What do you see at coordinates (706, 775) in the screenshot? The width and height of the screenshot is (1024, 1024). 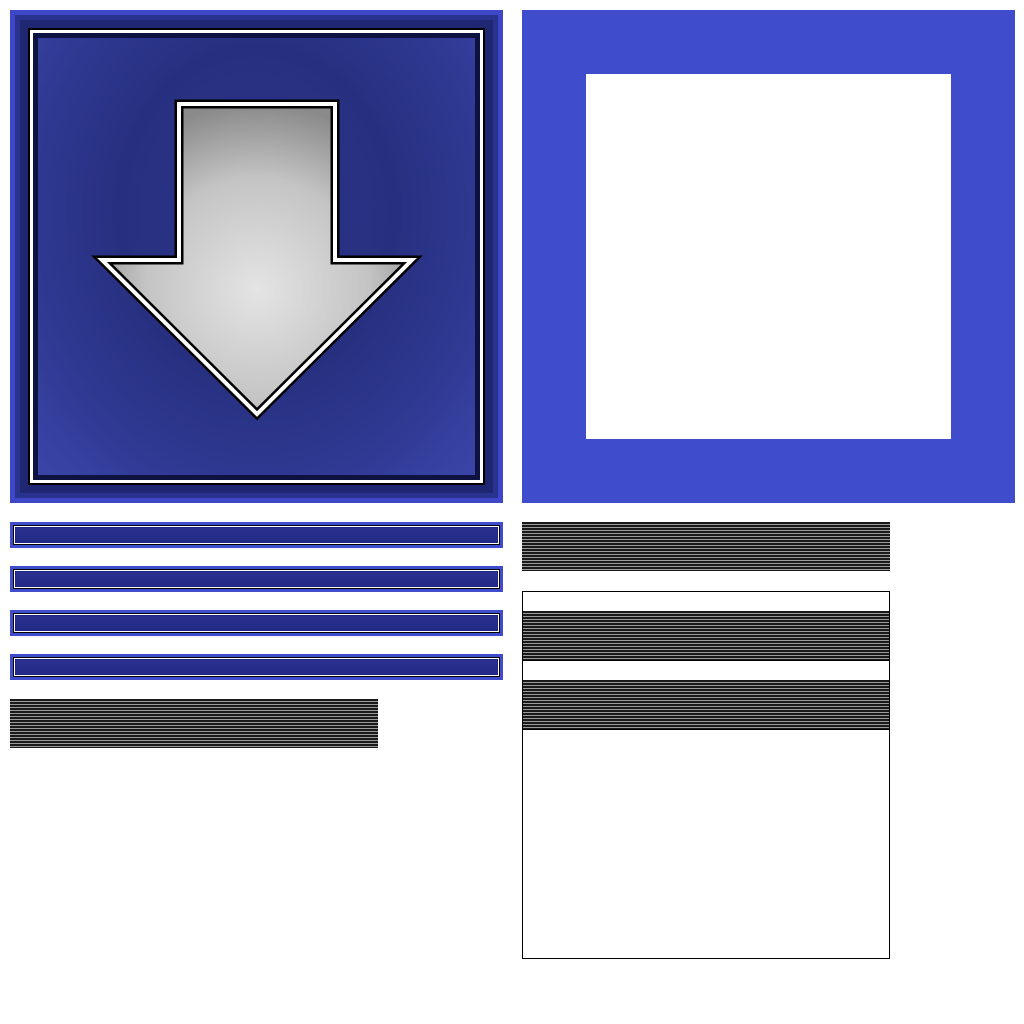 I see `list-panel` at bounding box center [706, 775].